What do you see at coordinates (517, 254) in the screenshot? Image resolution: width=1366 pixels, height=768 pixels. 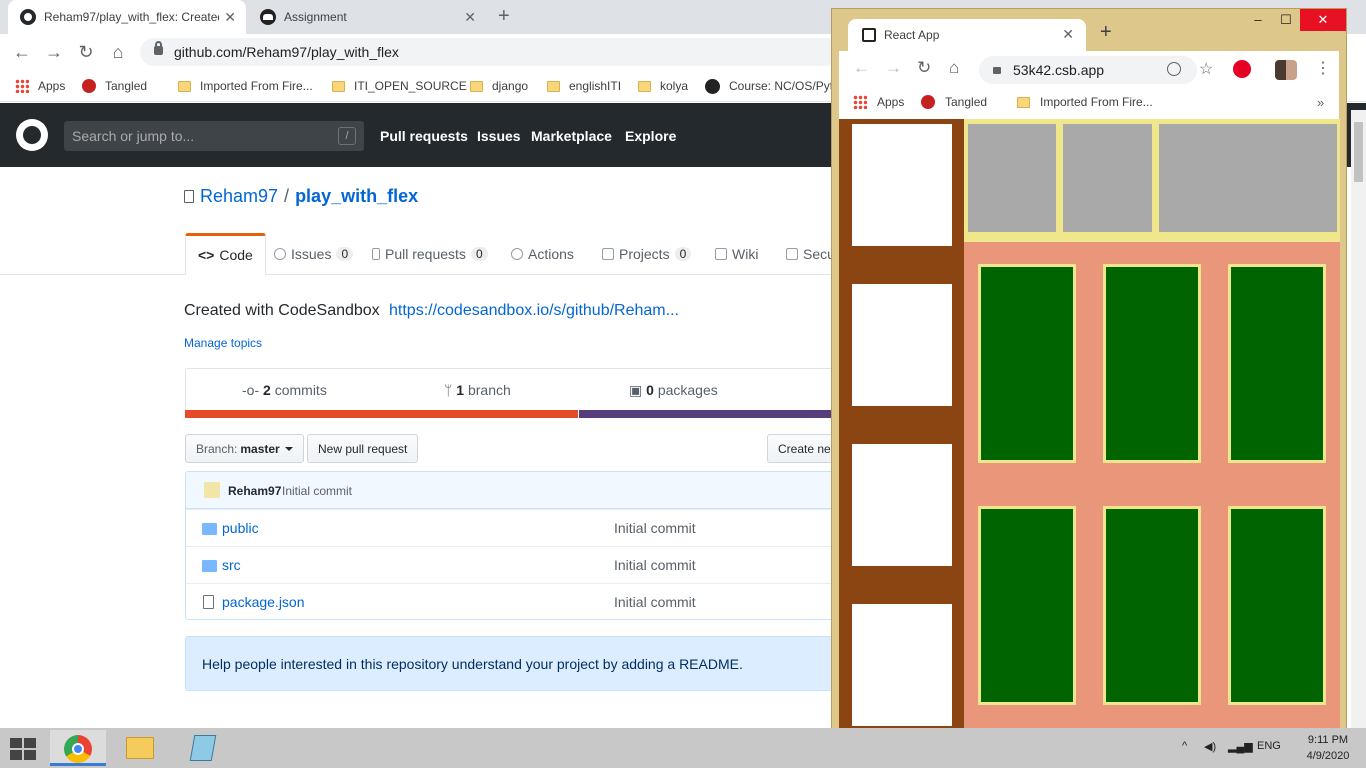 I see `play-icon` at bounding box center [517, 254].